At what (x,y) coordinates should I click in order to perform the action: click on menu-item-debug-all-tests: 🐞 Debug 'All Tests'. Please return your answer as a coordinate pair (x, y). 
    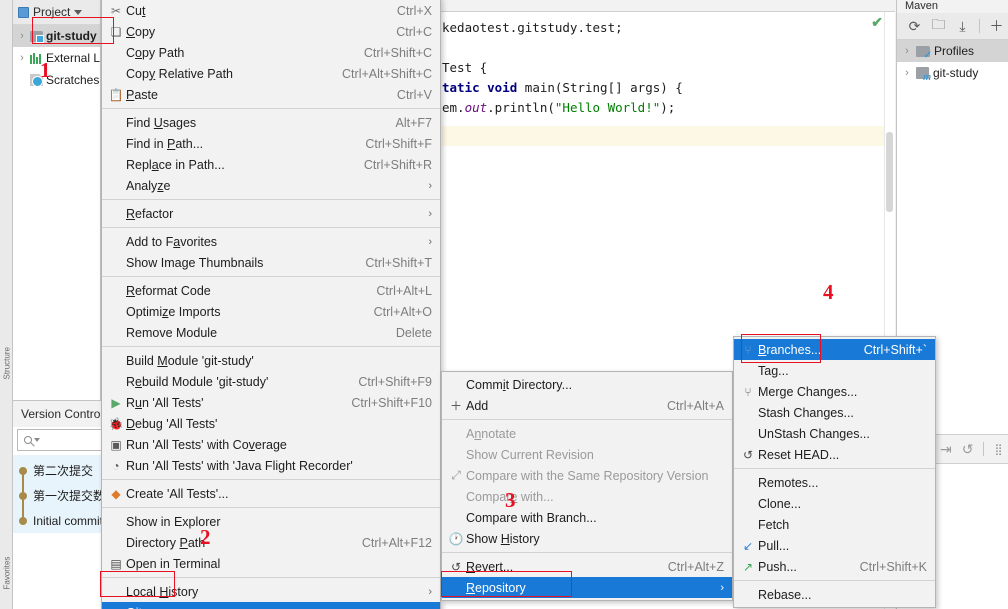
    Looking at the image, I should click on (271, 423).